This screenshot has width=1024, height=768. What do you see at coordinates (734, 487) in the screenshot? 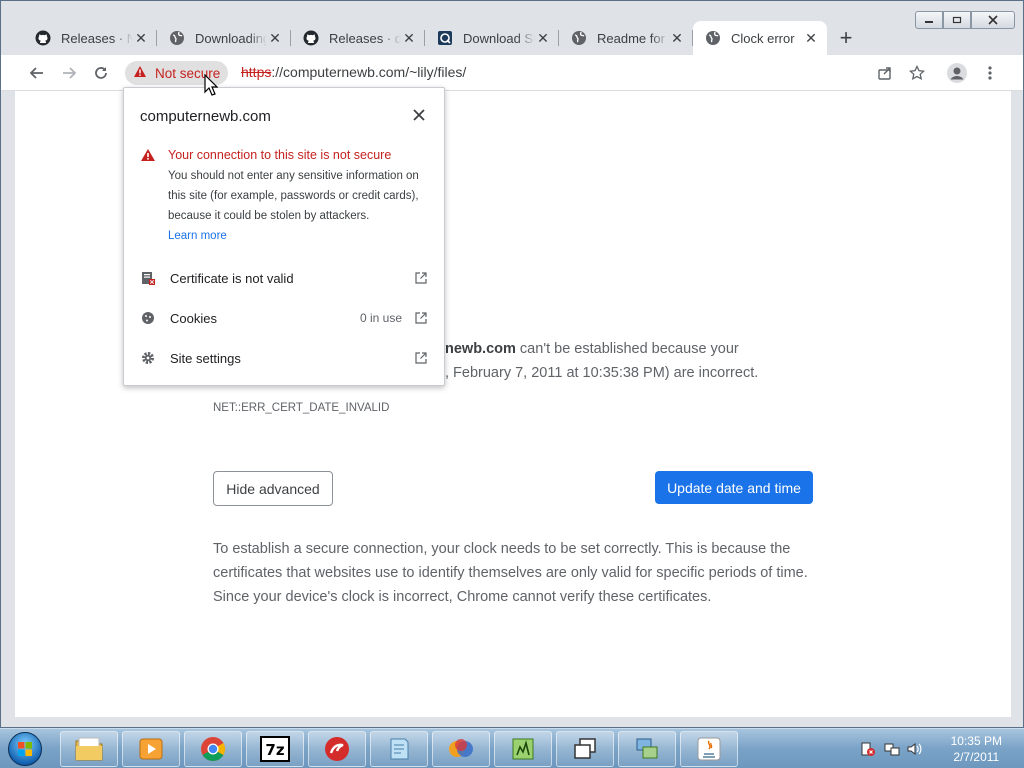
I see `update-date-time-button: Update date and time` at bounding box center [734, 487].